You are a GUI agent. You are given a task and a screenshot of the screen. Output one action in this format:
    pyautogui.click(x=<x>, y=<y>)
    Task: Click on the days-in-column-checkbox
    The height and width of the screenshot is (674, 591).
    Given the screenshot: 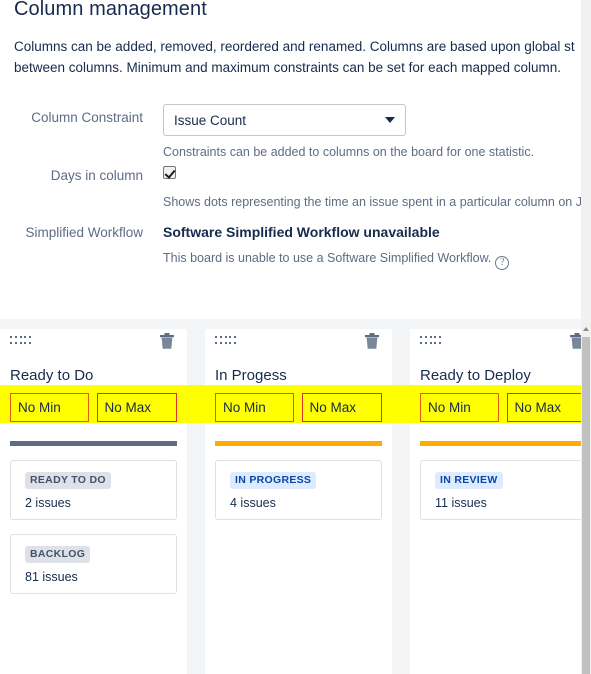 What is the action you would take?
    pyautogui.click(x=169, y=172)
    